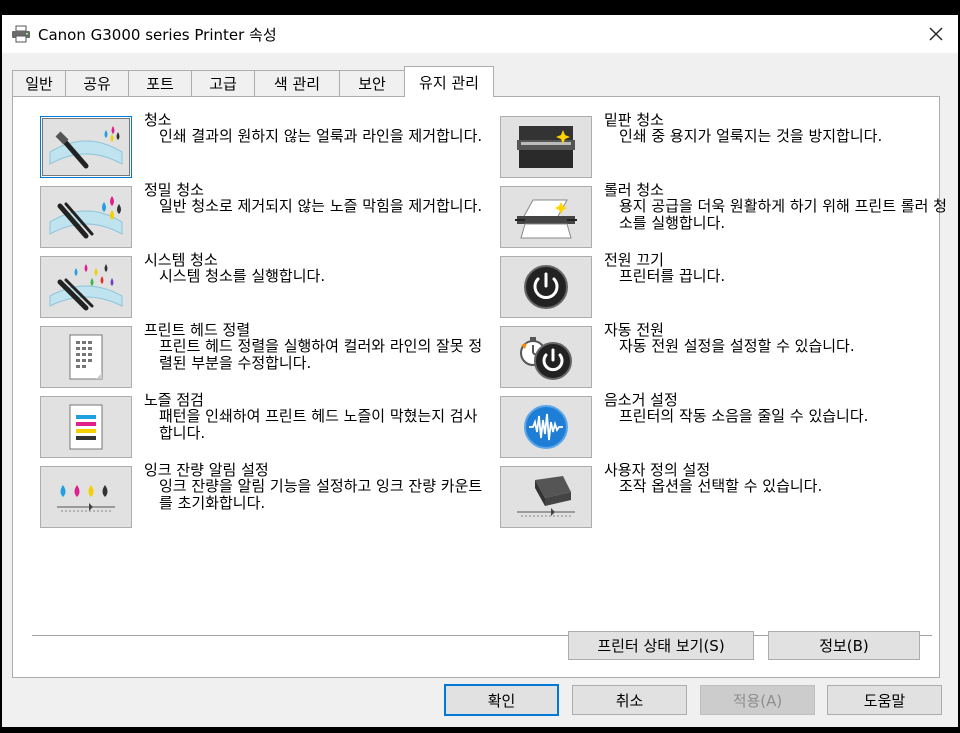 This screenshot has height=733, width=960. I want to click on tab-advanced: 고급, so click(223, 83).